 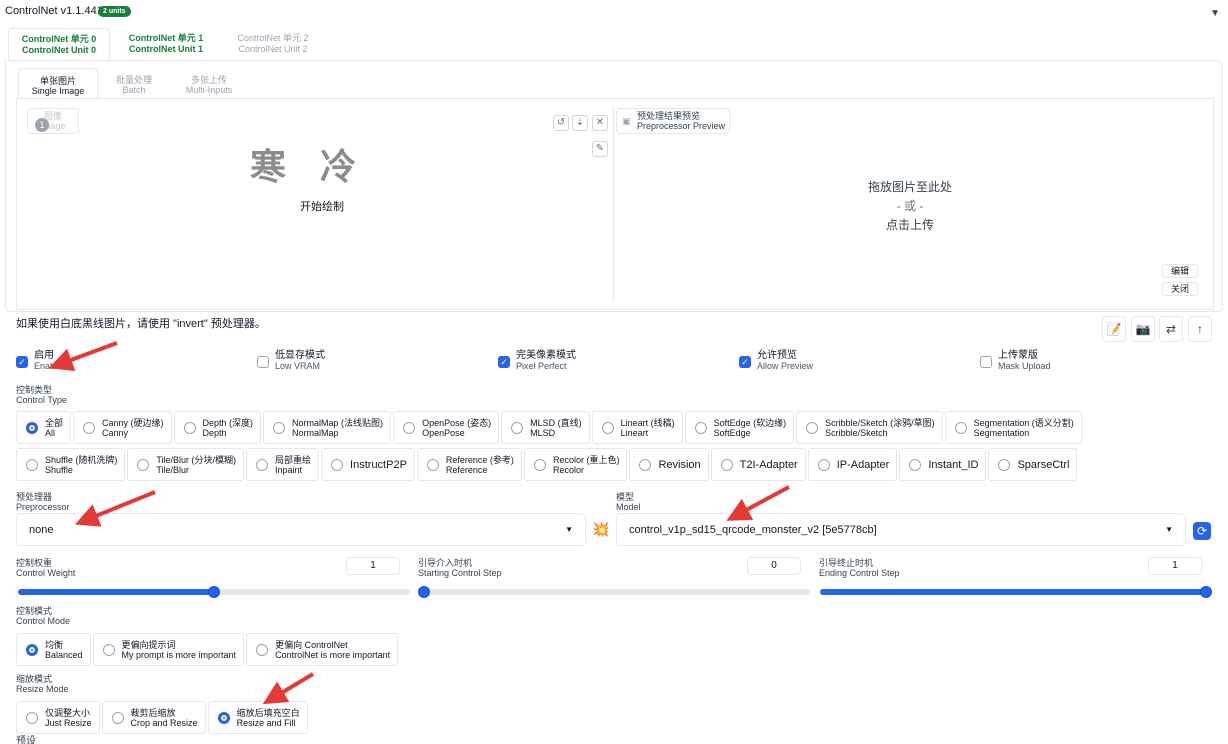 What do you see at coordinates (288, 688) in the screenshot?
I see `arrow-resize` at bounding box center [288, 688].